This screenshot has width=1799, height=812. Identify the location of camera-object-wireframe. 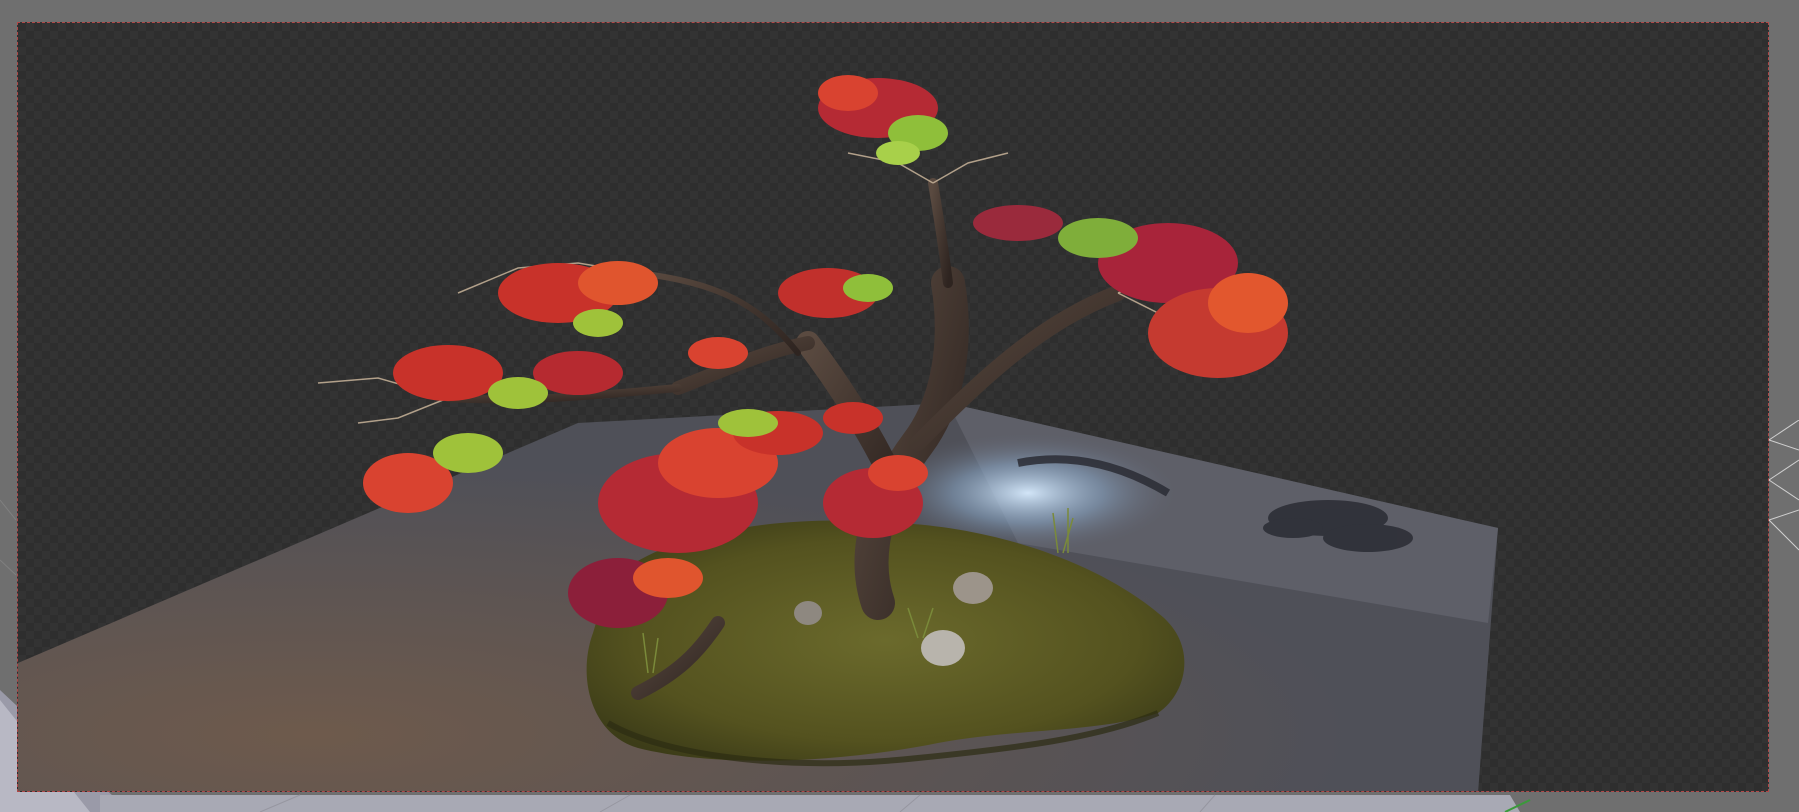
(1784, 490).